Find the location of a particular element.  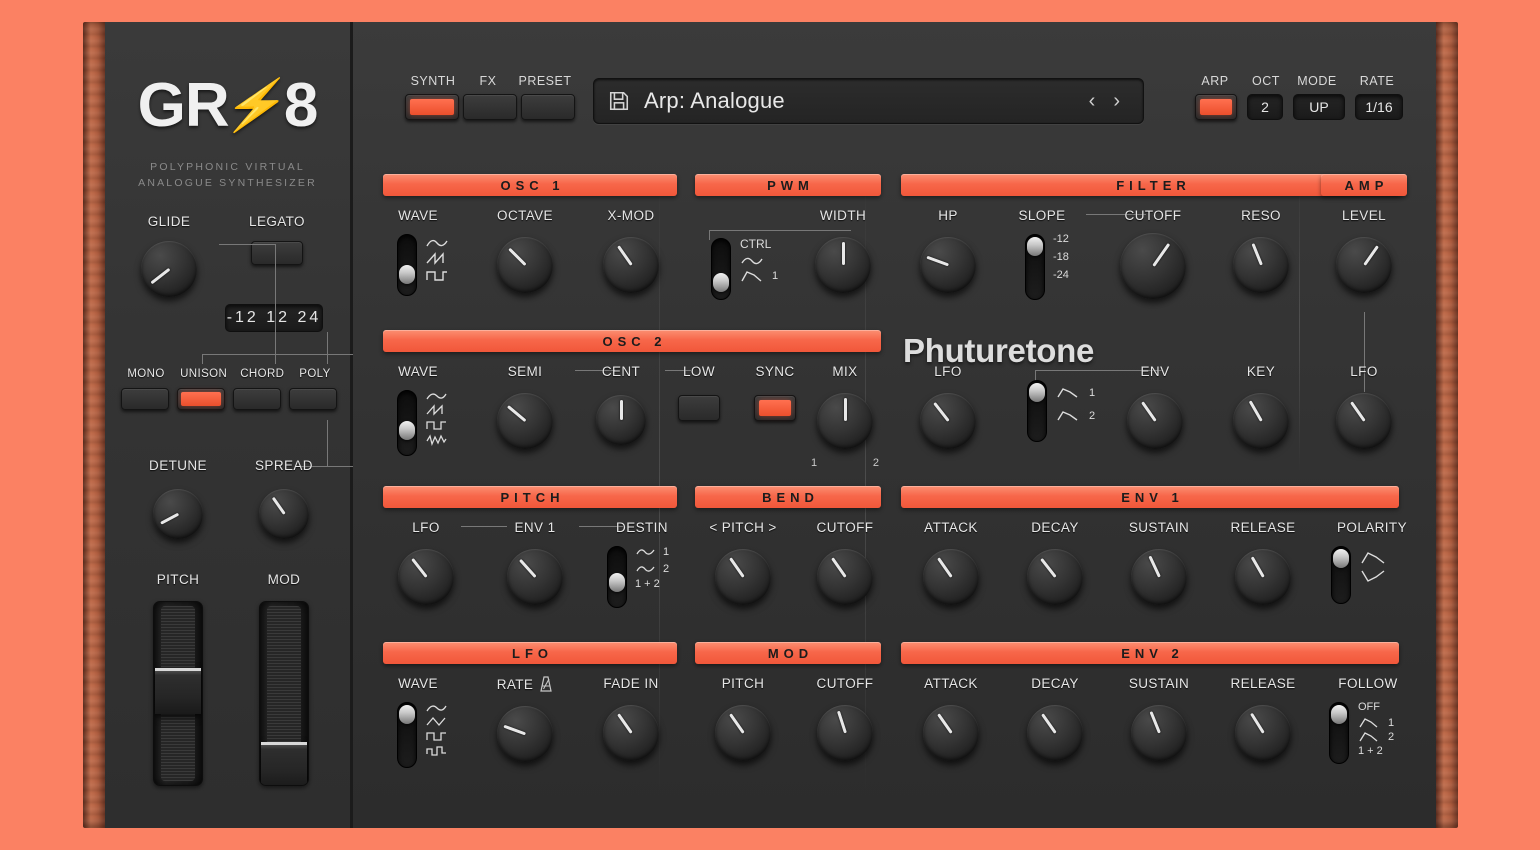

preset-prev-button: ‹ is located at coordinates (1092, 101).